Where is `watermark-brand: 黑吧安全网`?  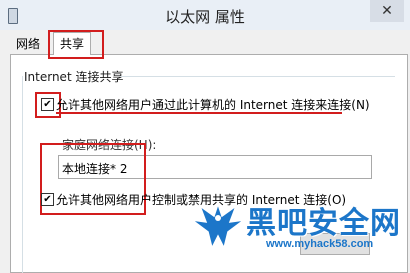
watermark-brand: 黑吧安全网 is located at coordinates (323, 223).